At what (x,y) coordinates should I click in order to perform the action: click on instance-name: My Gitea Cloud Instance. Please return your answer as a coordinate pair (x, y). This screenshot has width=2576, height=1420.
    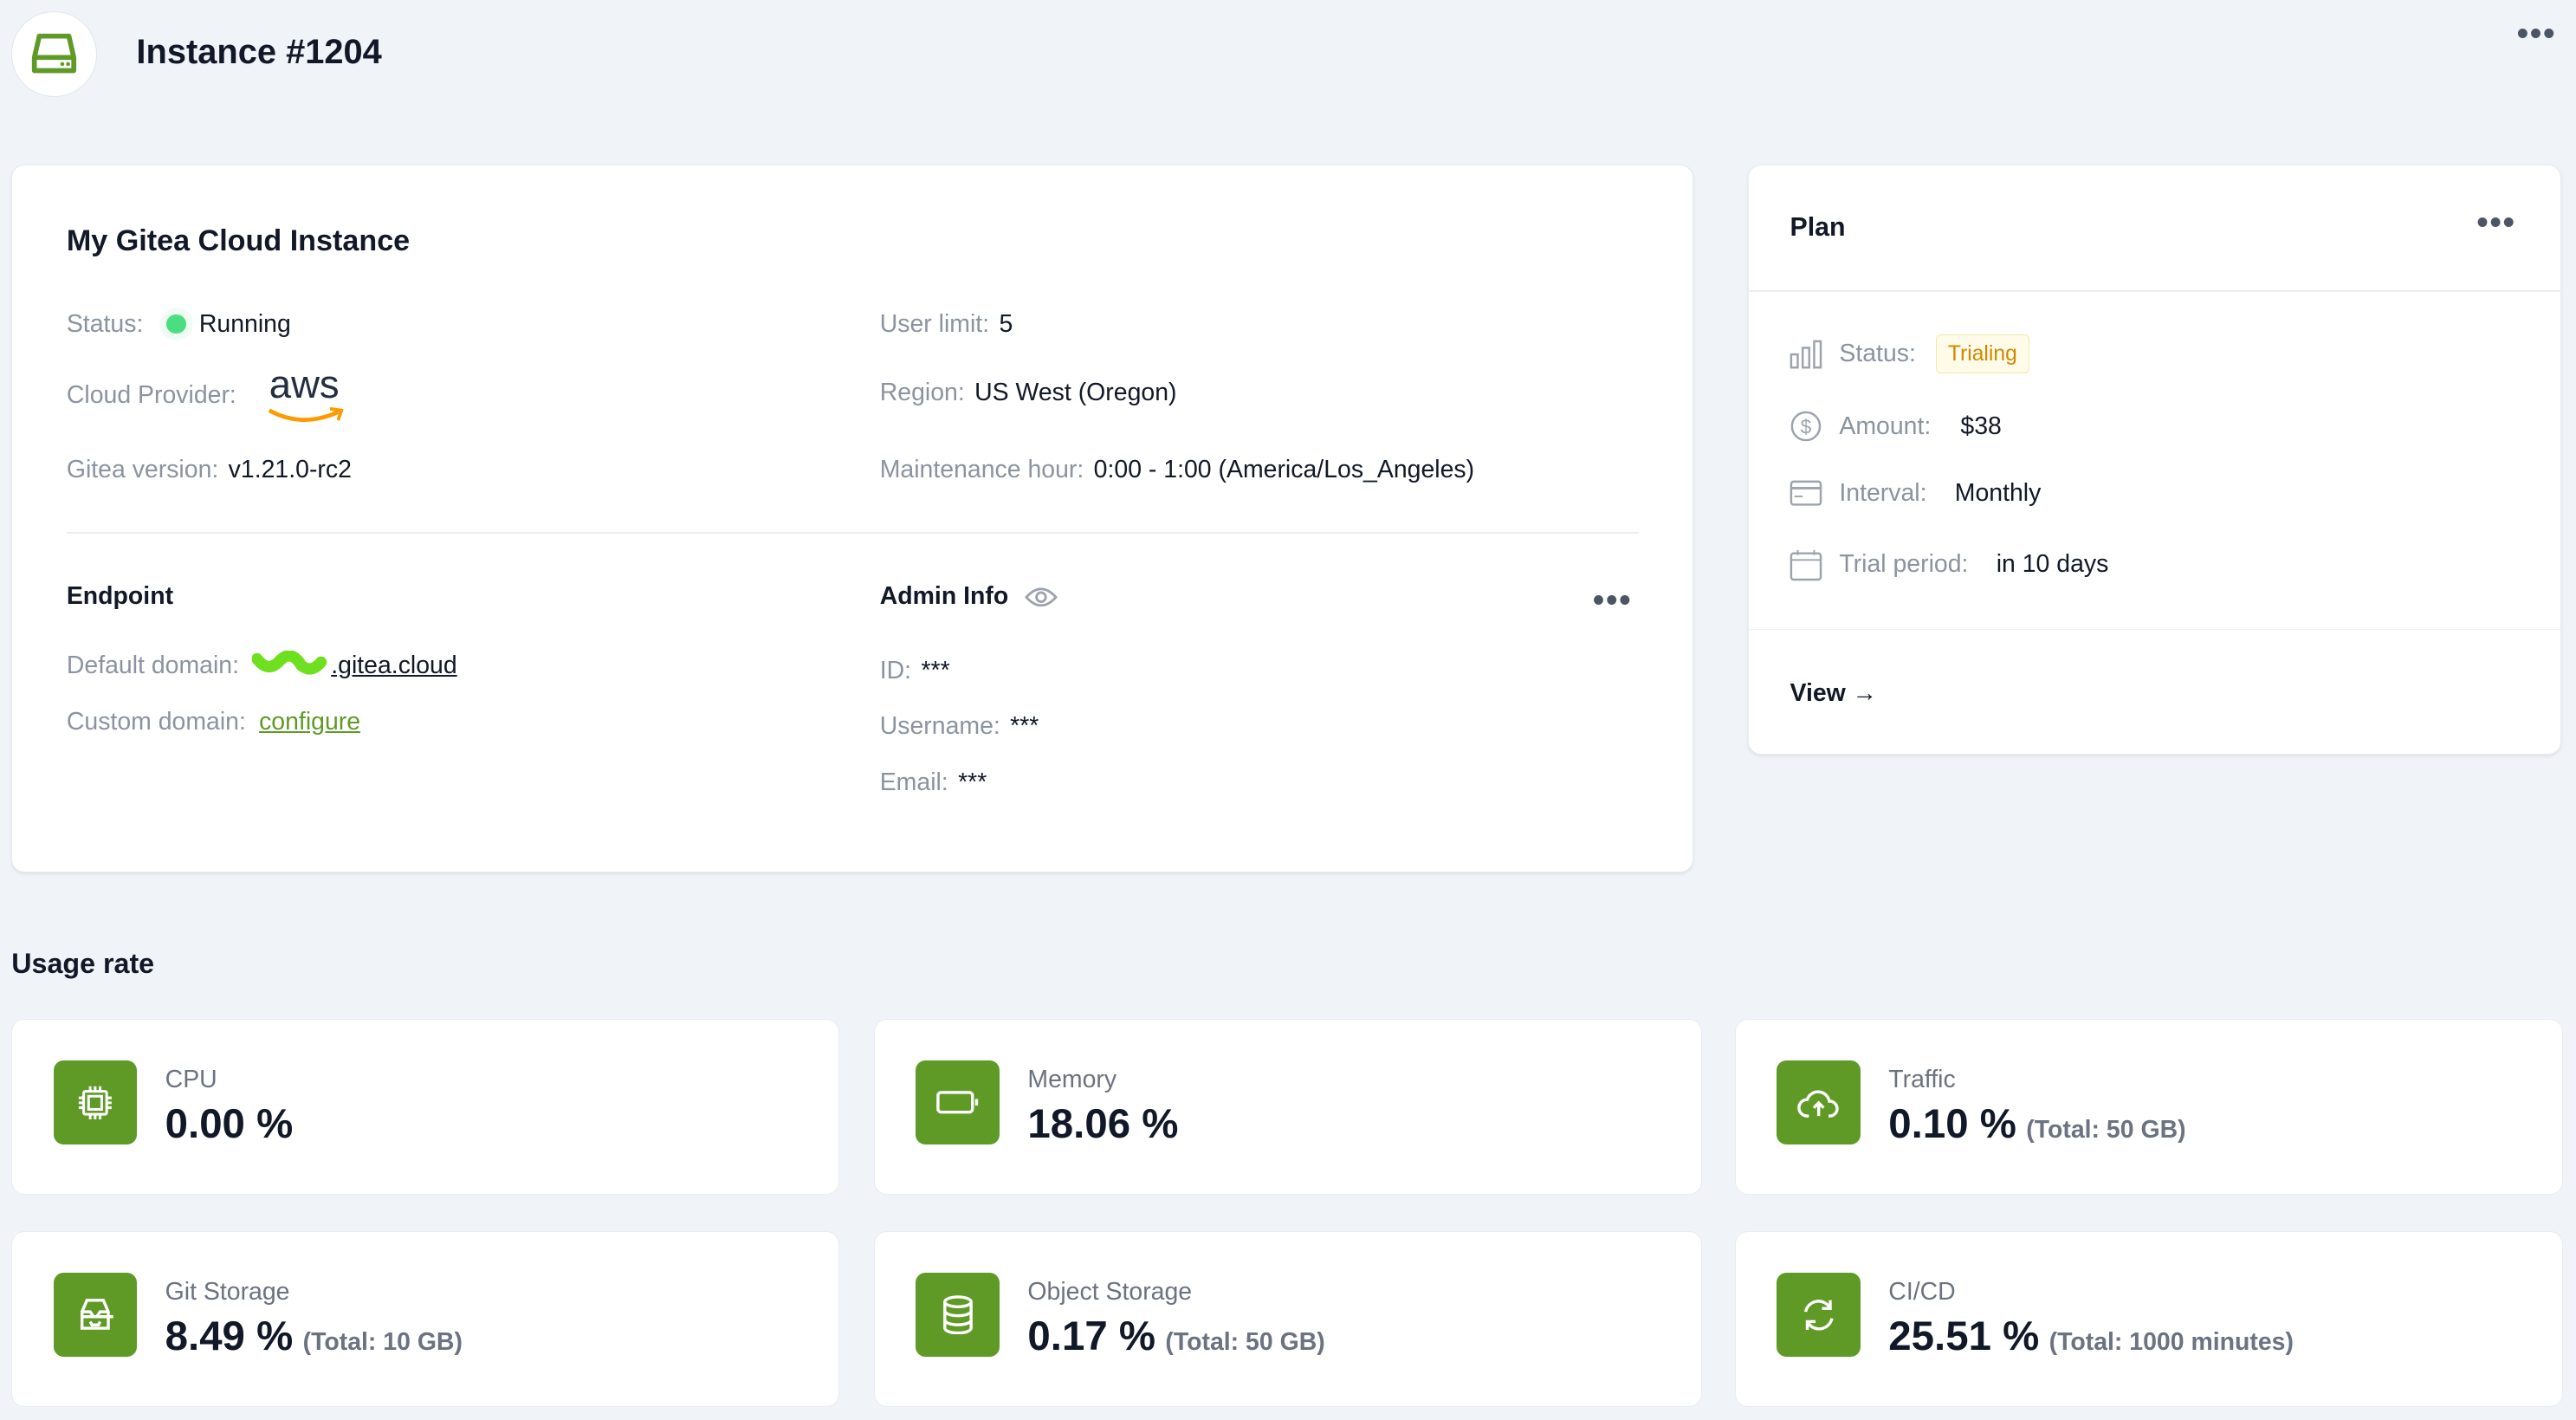
    Looking at the image, I should click on (238, 240).